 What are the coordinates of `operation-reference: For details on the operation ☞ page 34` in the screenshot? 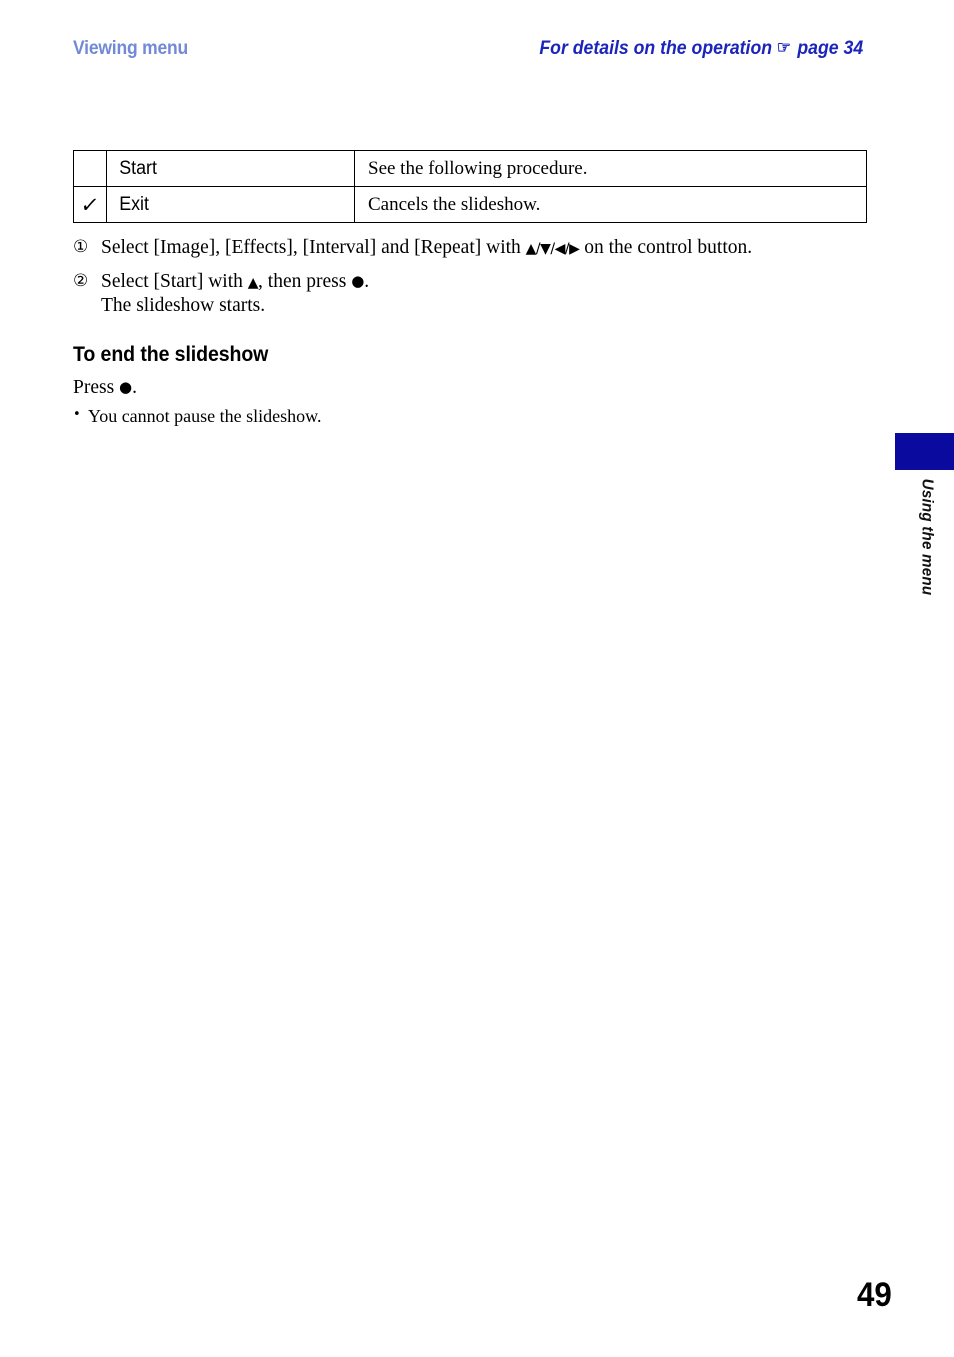 It's located at (701, 49).